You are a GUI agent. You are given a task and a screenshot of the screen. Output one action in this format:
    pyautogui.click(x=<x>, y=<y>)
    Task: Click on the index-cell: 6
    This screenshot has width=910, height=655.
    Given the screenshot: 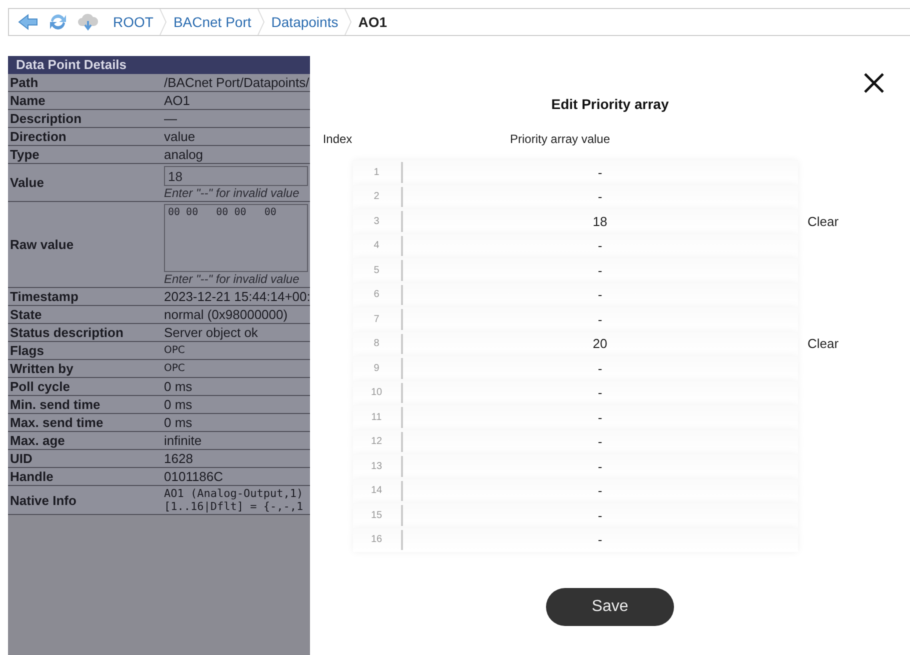 What is the action you would take?
    pyautogui.click(x=377, y=294)
    